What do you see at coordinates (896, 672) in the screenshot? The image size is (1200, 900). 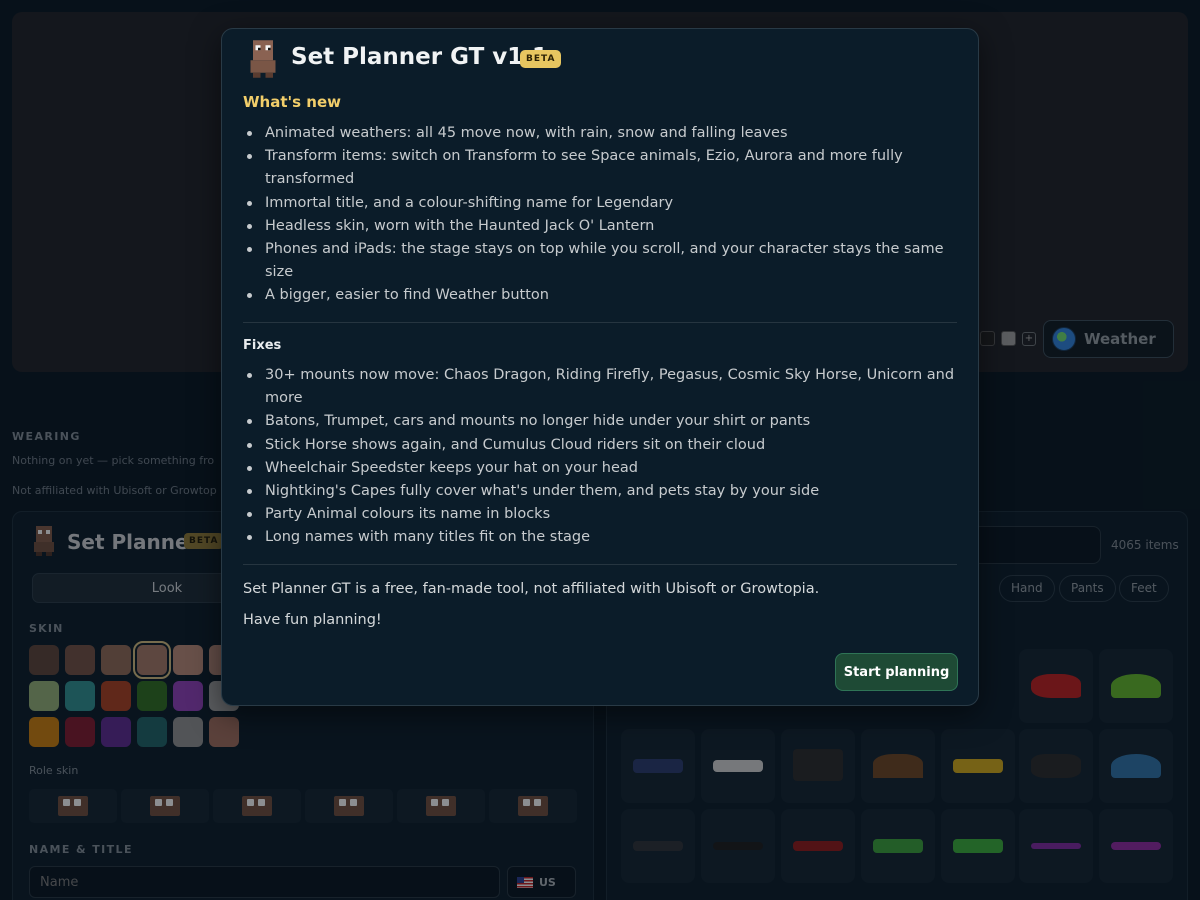 I see `start-planning-button: Start planning` at bounding box center [896, 672].